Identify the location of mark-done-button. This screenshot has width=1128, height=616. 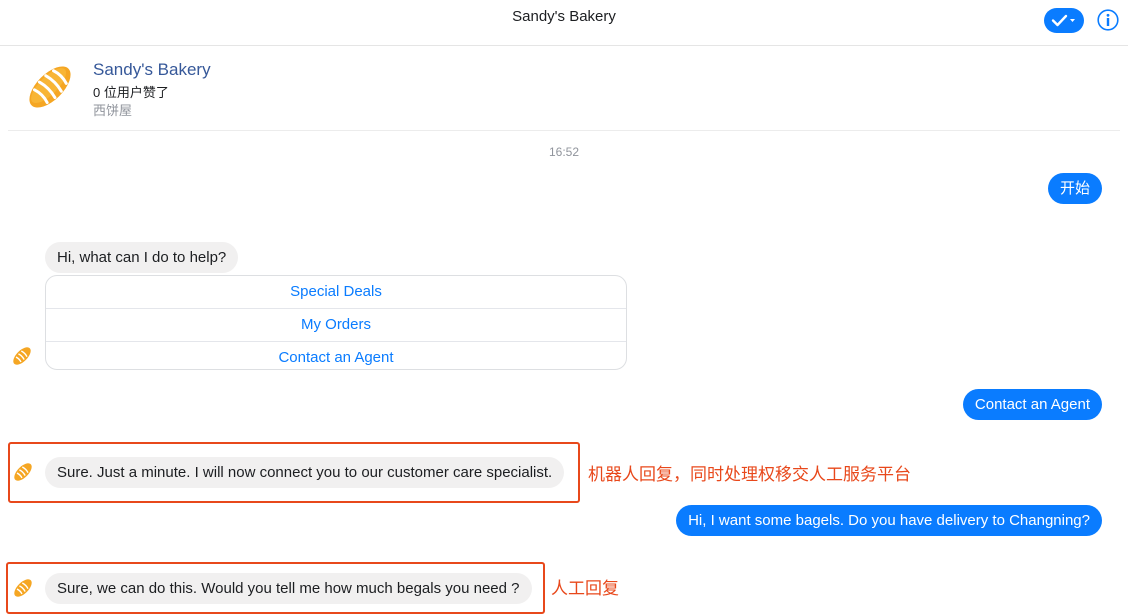
(1064, 20).